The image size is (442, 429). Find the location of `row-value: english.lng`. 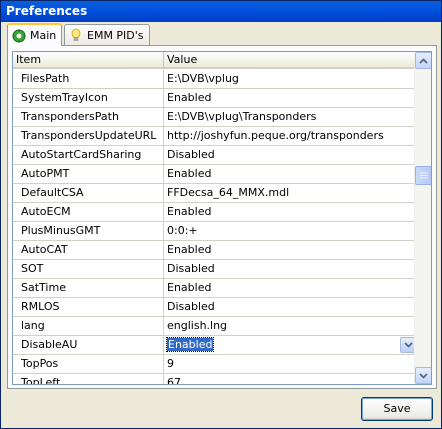

row-value: english.lng is located at coordinates (290, 326).